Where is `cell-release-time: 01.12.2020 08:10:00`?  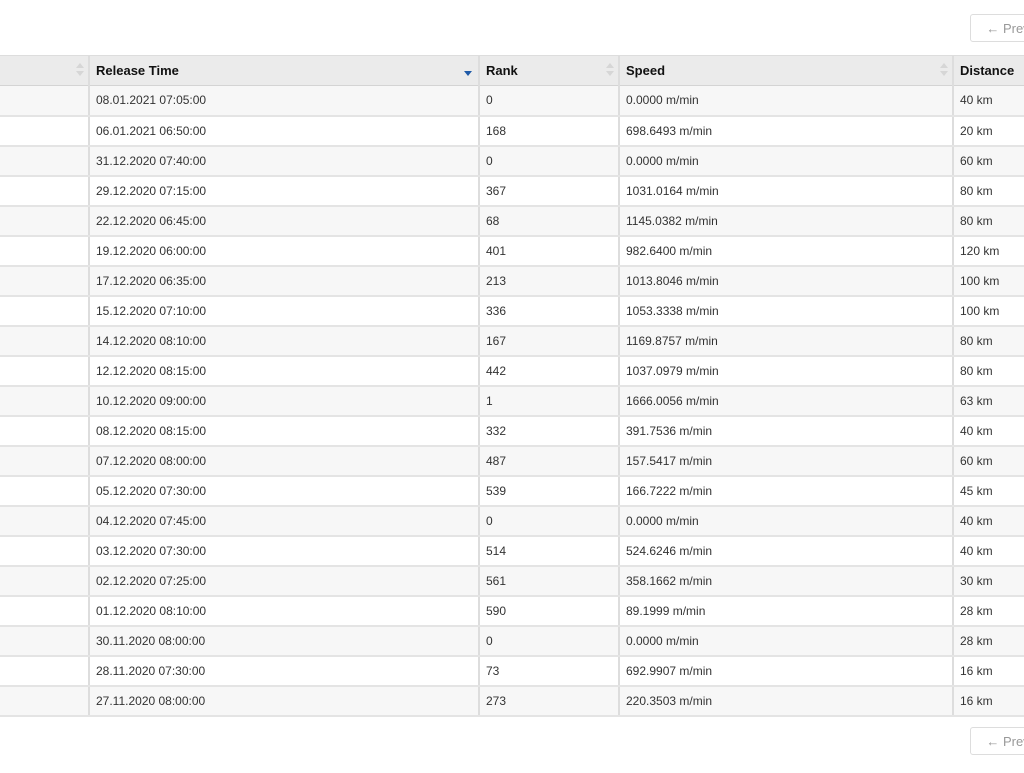
cell-release-time: 01.12.2020 08:10:00 is located at coordinates (283, 611).